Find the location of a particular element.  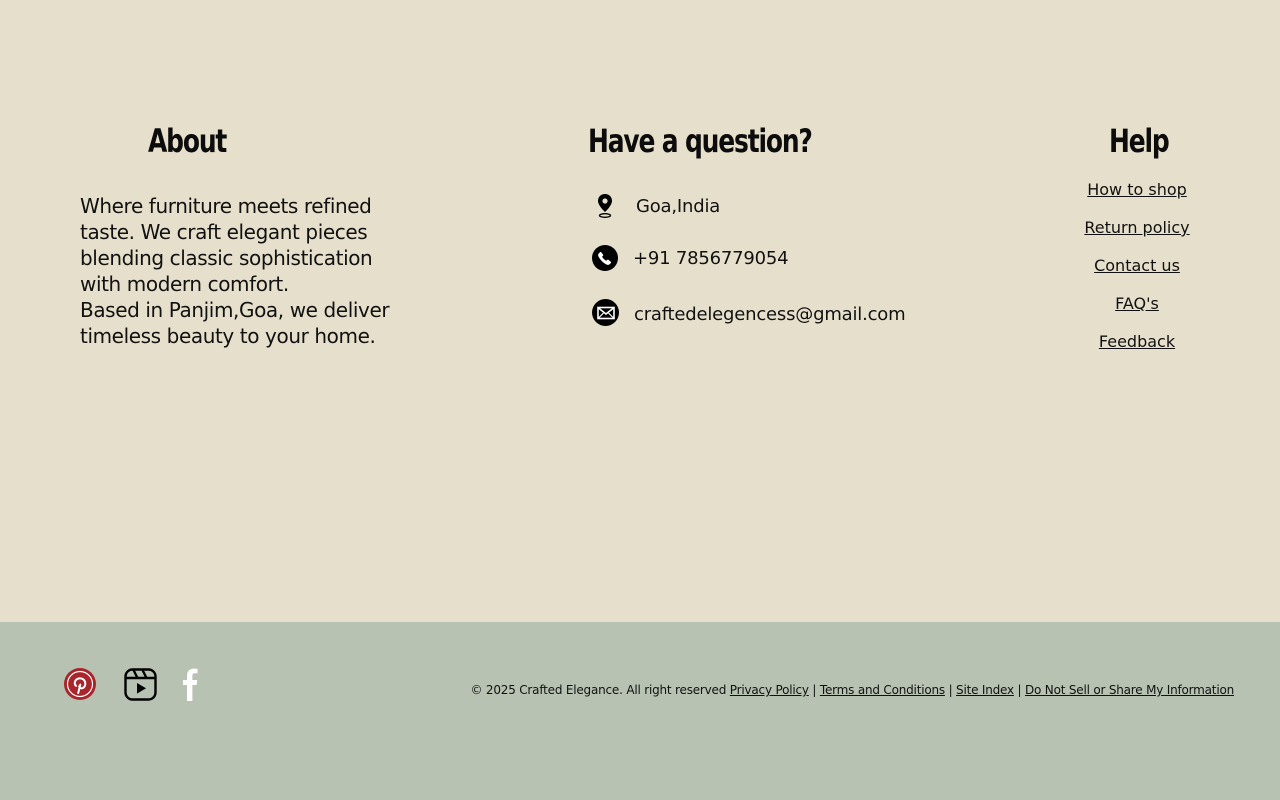

help-link-how-to-shop: How to shop is located at coordinates (1137, 189).